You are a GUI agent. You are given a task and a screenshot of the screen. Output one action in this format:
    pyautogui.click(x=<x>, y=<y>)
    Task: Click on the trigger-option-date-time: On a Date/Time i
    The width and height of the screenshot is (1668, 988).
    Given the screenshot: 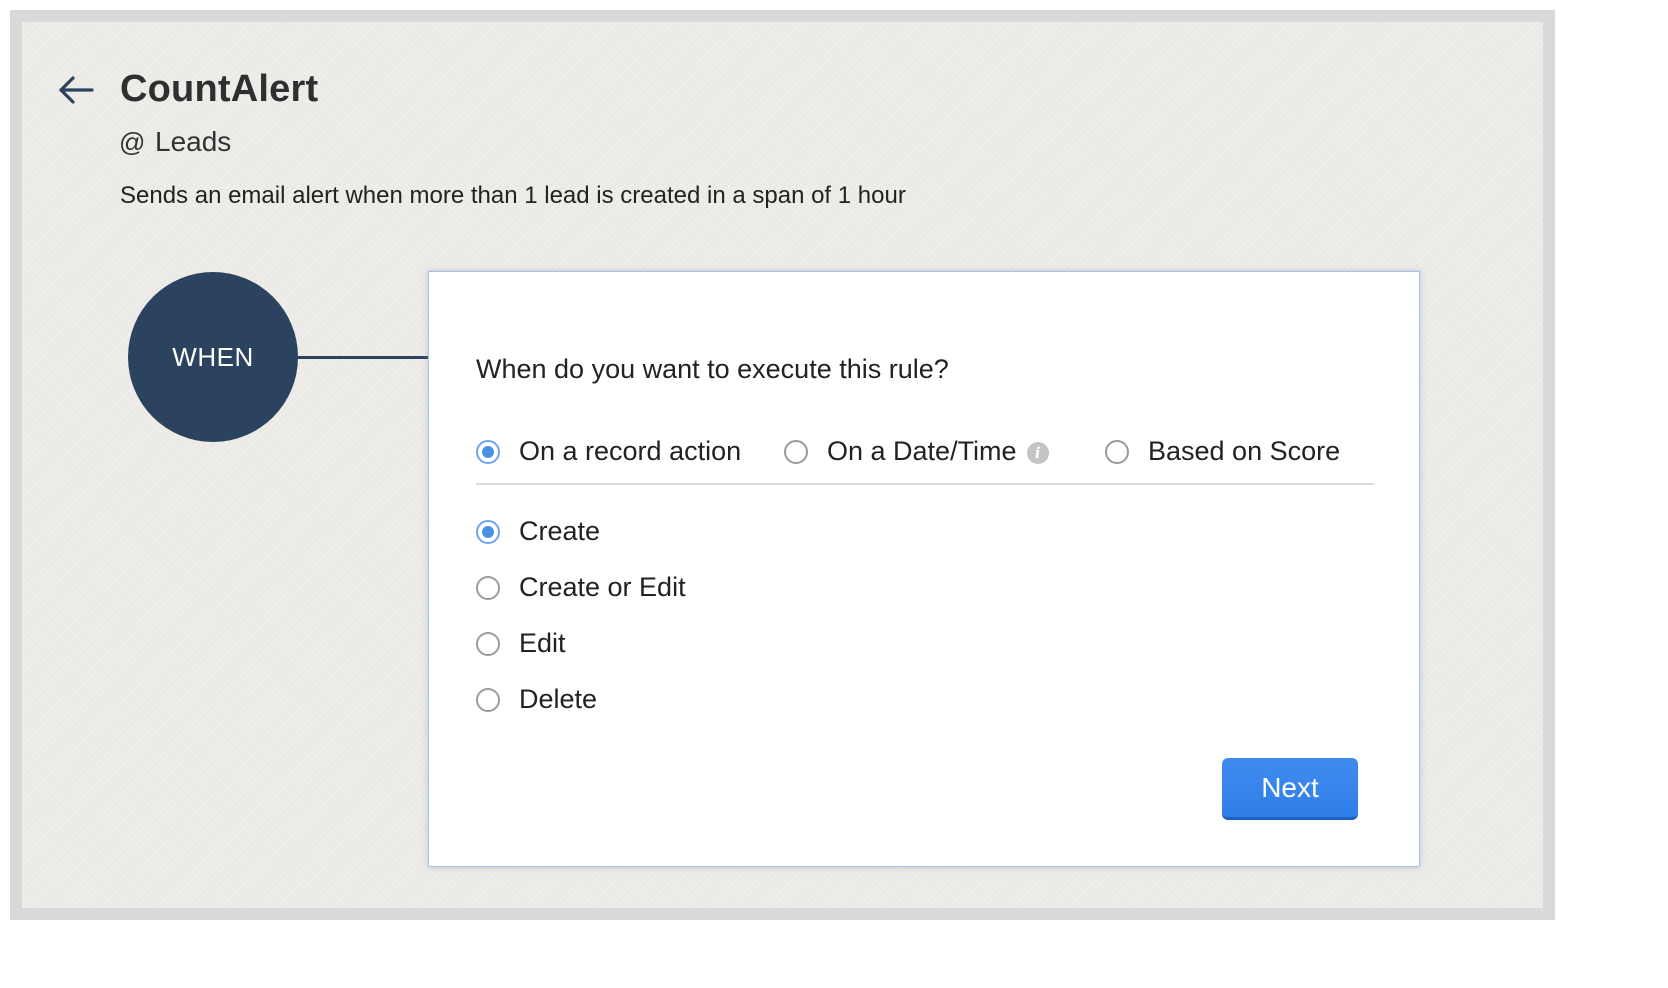 What is the action you would take?
    pyautogui.click(x=916, y=451)
    